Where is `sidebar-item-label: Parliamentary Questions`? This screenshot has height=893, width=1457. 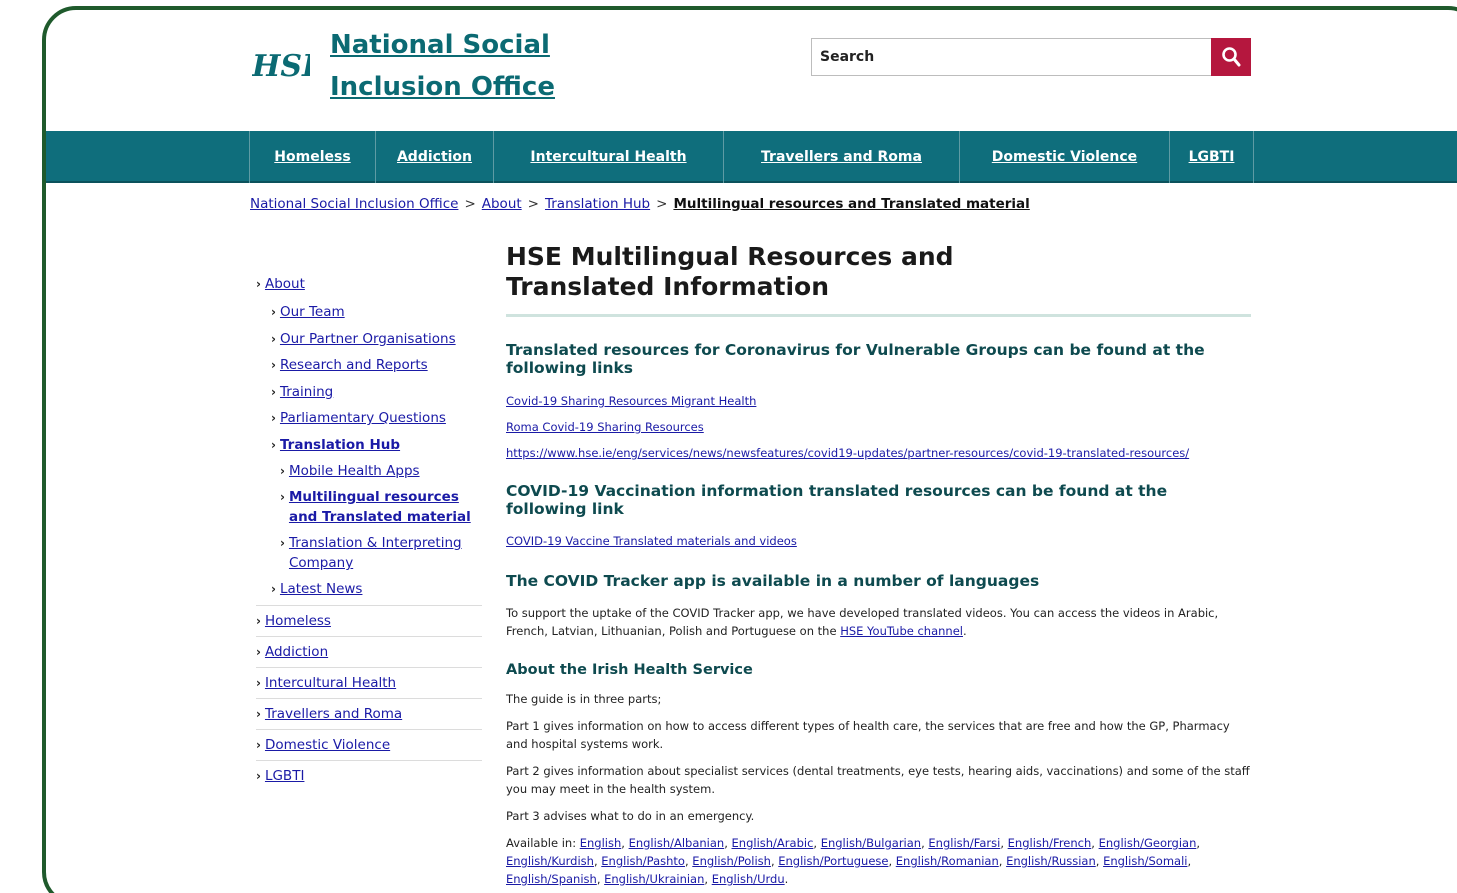 sidebar-item-label: Parliamentary Questions is located at coordinates (363, 418).